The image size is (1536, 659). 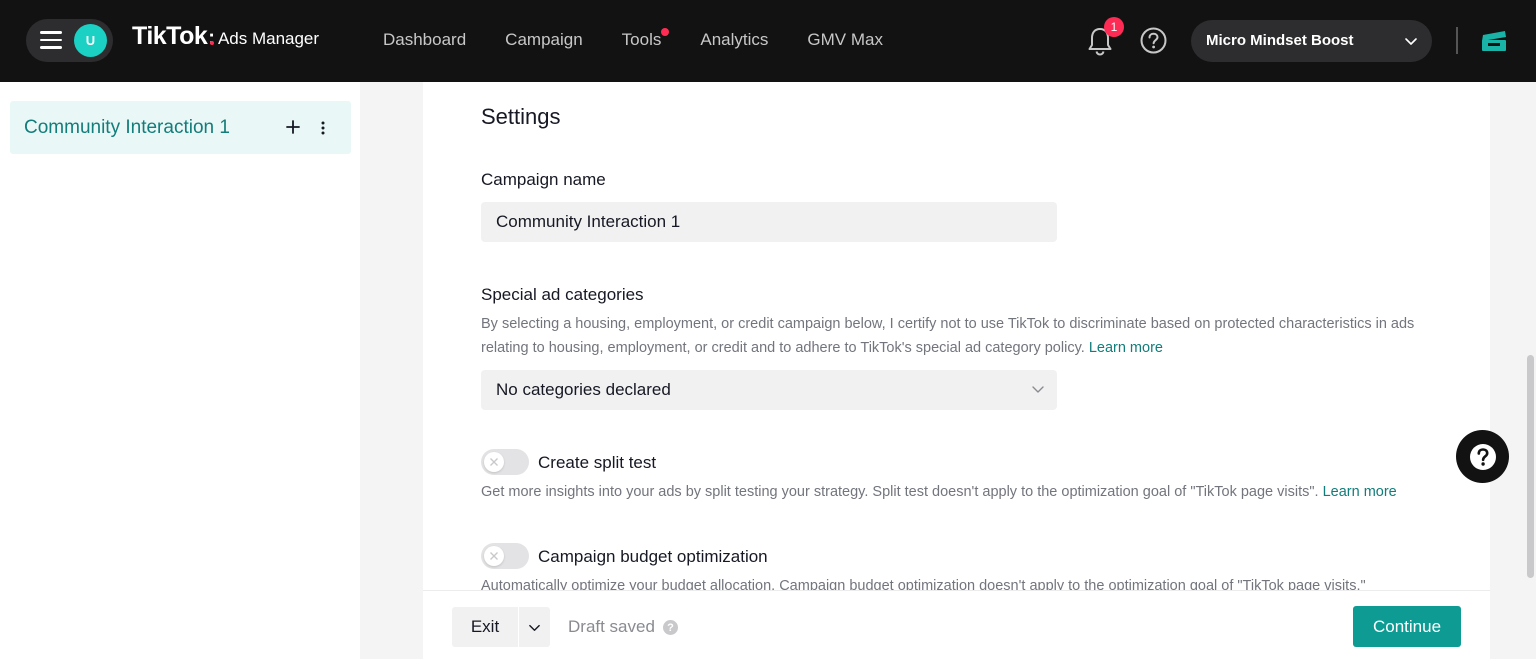 I want to click on account-switcher: Micro Mindset Boost, so click(x=1311, y=41).